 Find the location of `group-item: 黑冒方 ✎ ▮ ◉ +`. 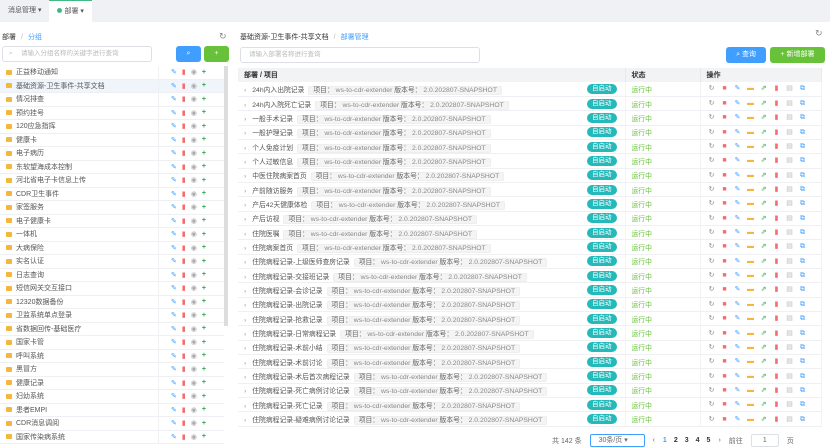

group-item: 黑冒方 ✎ ▮ ◉ + is located at coordinates (112, 369).